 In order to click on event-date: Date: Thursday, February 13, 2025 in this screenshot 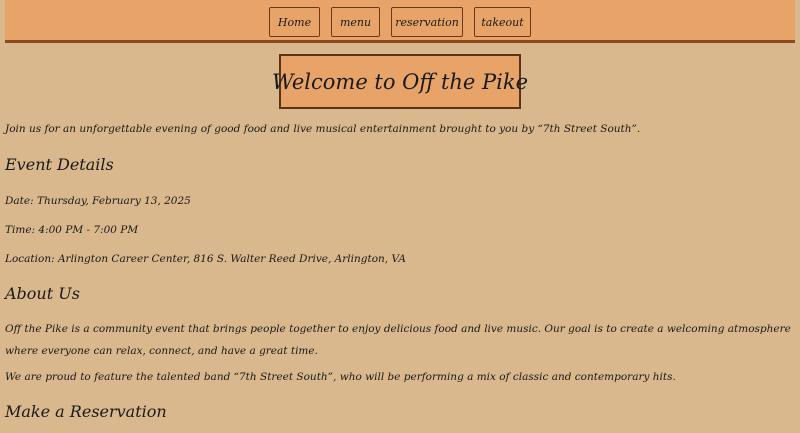, I will do `click(98, 201)`.